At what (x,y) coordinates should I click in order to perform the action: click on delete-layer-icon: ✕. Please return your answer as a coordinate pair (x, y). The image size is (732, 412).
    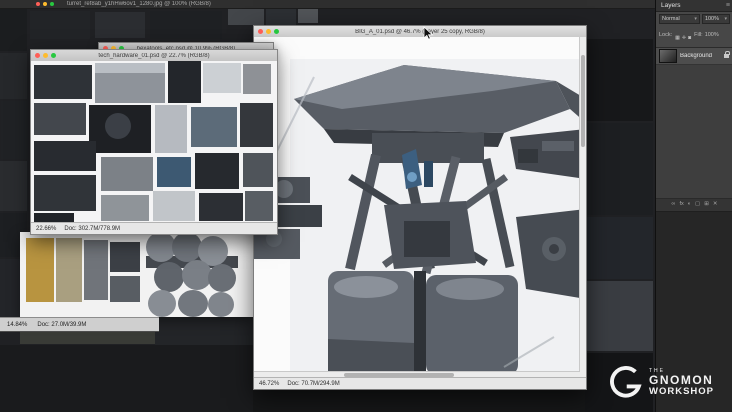
    Looking at the image, I should click on (715, 205).